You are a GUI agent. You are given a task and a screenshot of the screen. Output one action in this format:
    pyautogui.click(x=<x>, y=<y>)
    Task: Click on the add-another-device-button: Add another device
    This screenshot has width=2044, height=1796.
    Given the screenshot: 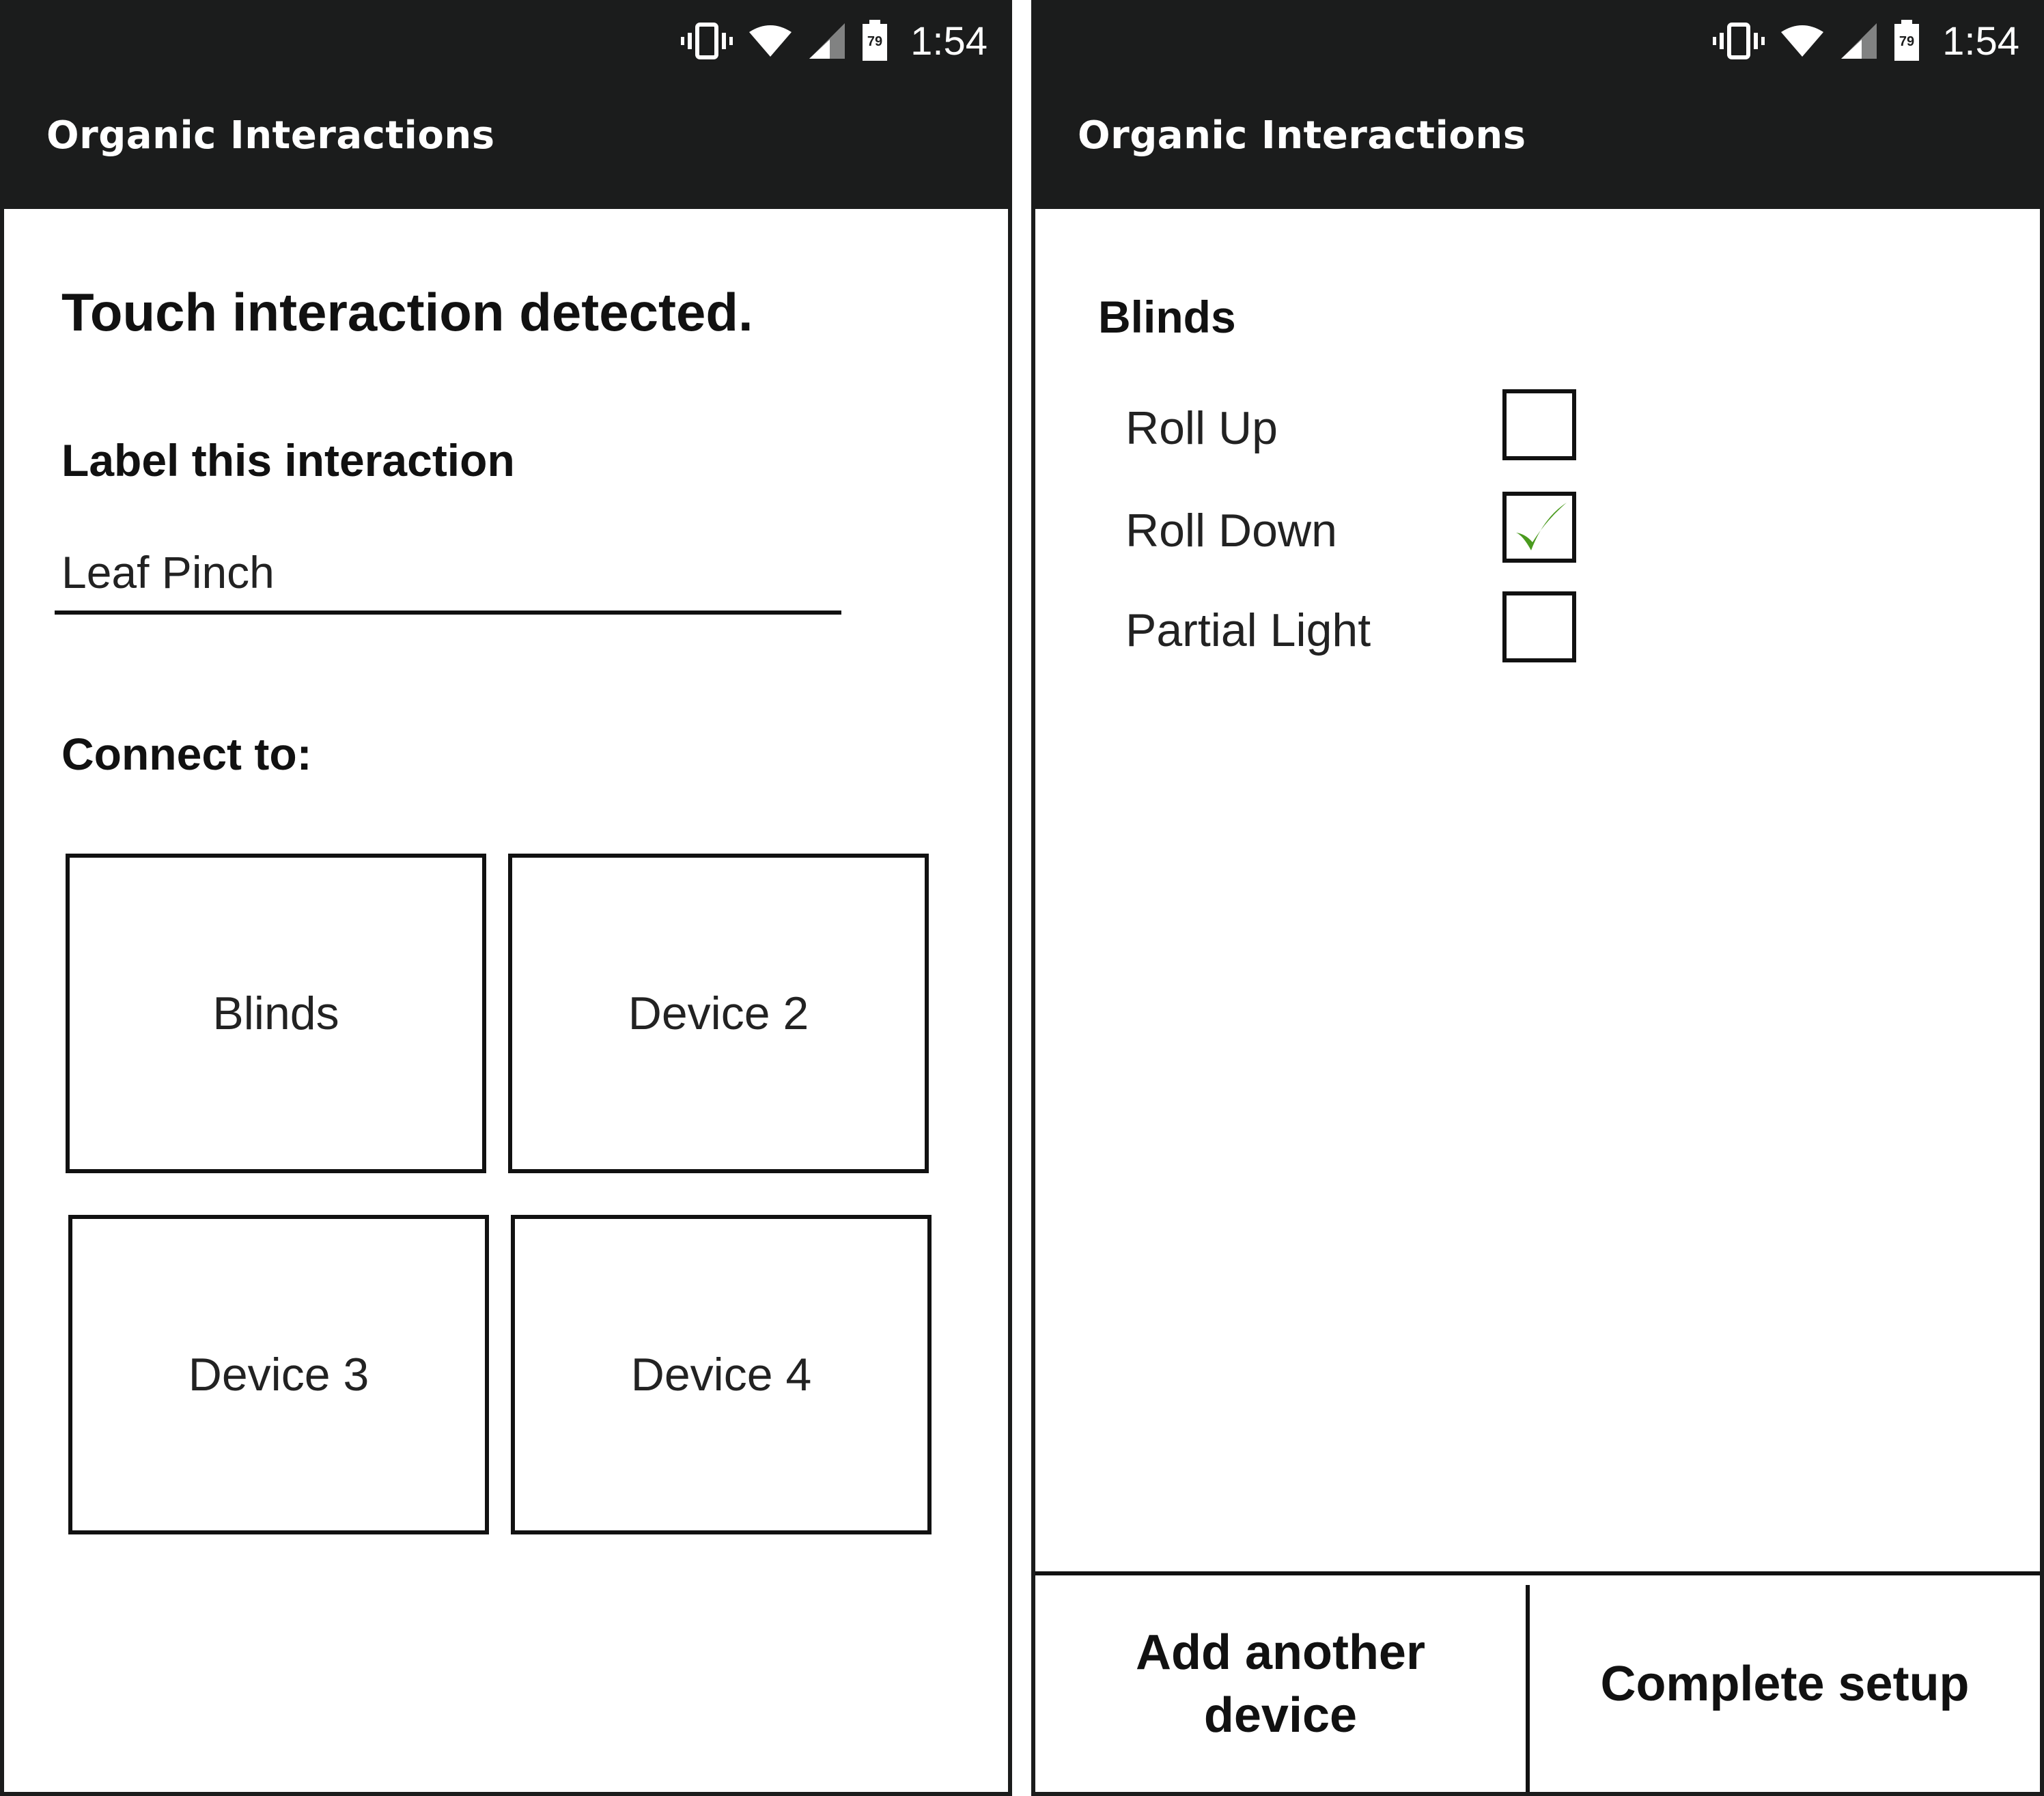 What is the action you would take?
    pyautogui.click(x=1280, y=1683)
    